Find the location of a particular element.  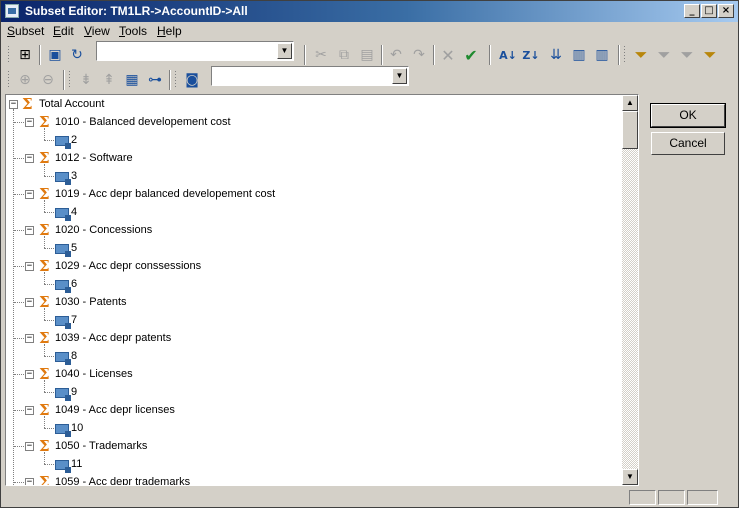

sort-asc-icon: A↓ is located at coordinates (508, 55).